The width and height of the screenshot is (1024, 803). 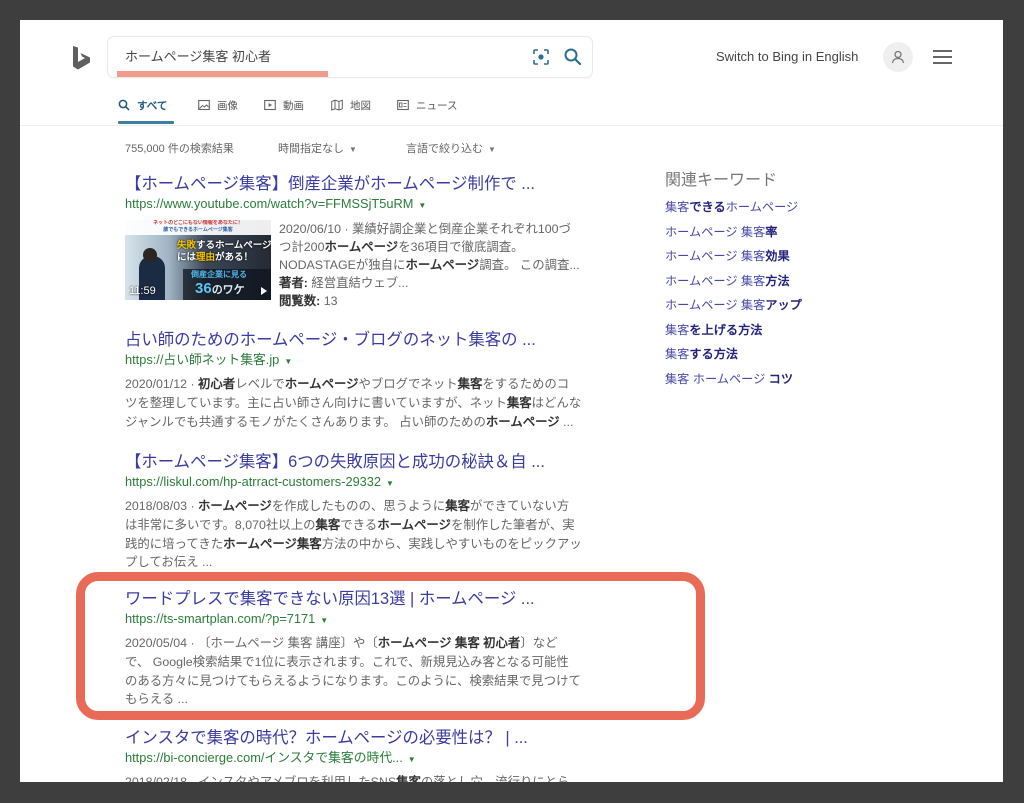 What do you see at coordinates (208, 361) in the screenshot?
I see `result-url: https://占い師ネット集客.jp ▼` at bounding box center [208, 361].